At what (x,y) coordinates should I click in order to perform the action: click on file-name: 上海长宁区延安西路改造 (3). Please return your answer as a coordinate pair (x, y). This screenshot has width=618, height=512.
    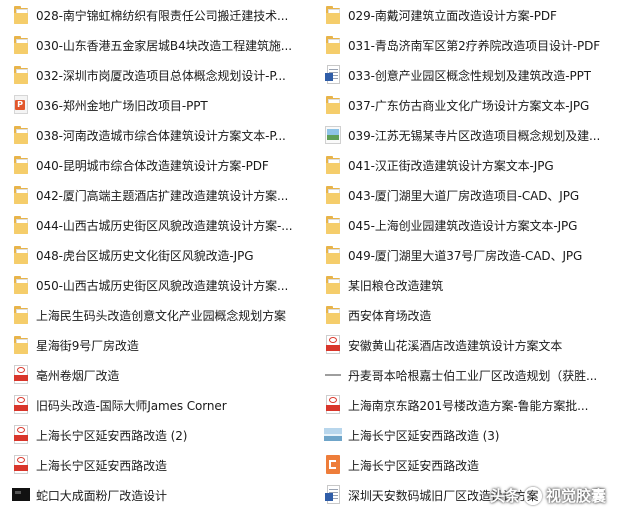
    Looking at the image, I should click on (424, 435).